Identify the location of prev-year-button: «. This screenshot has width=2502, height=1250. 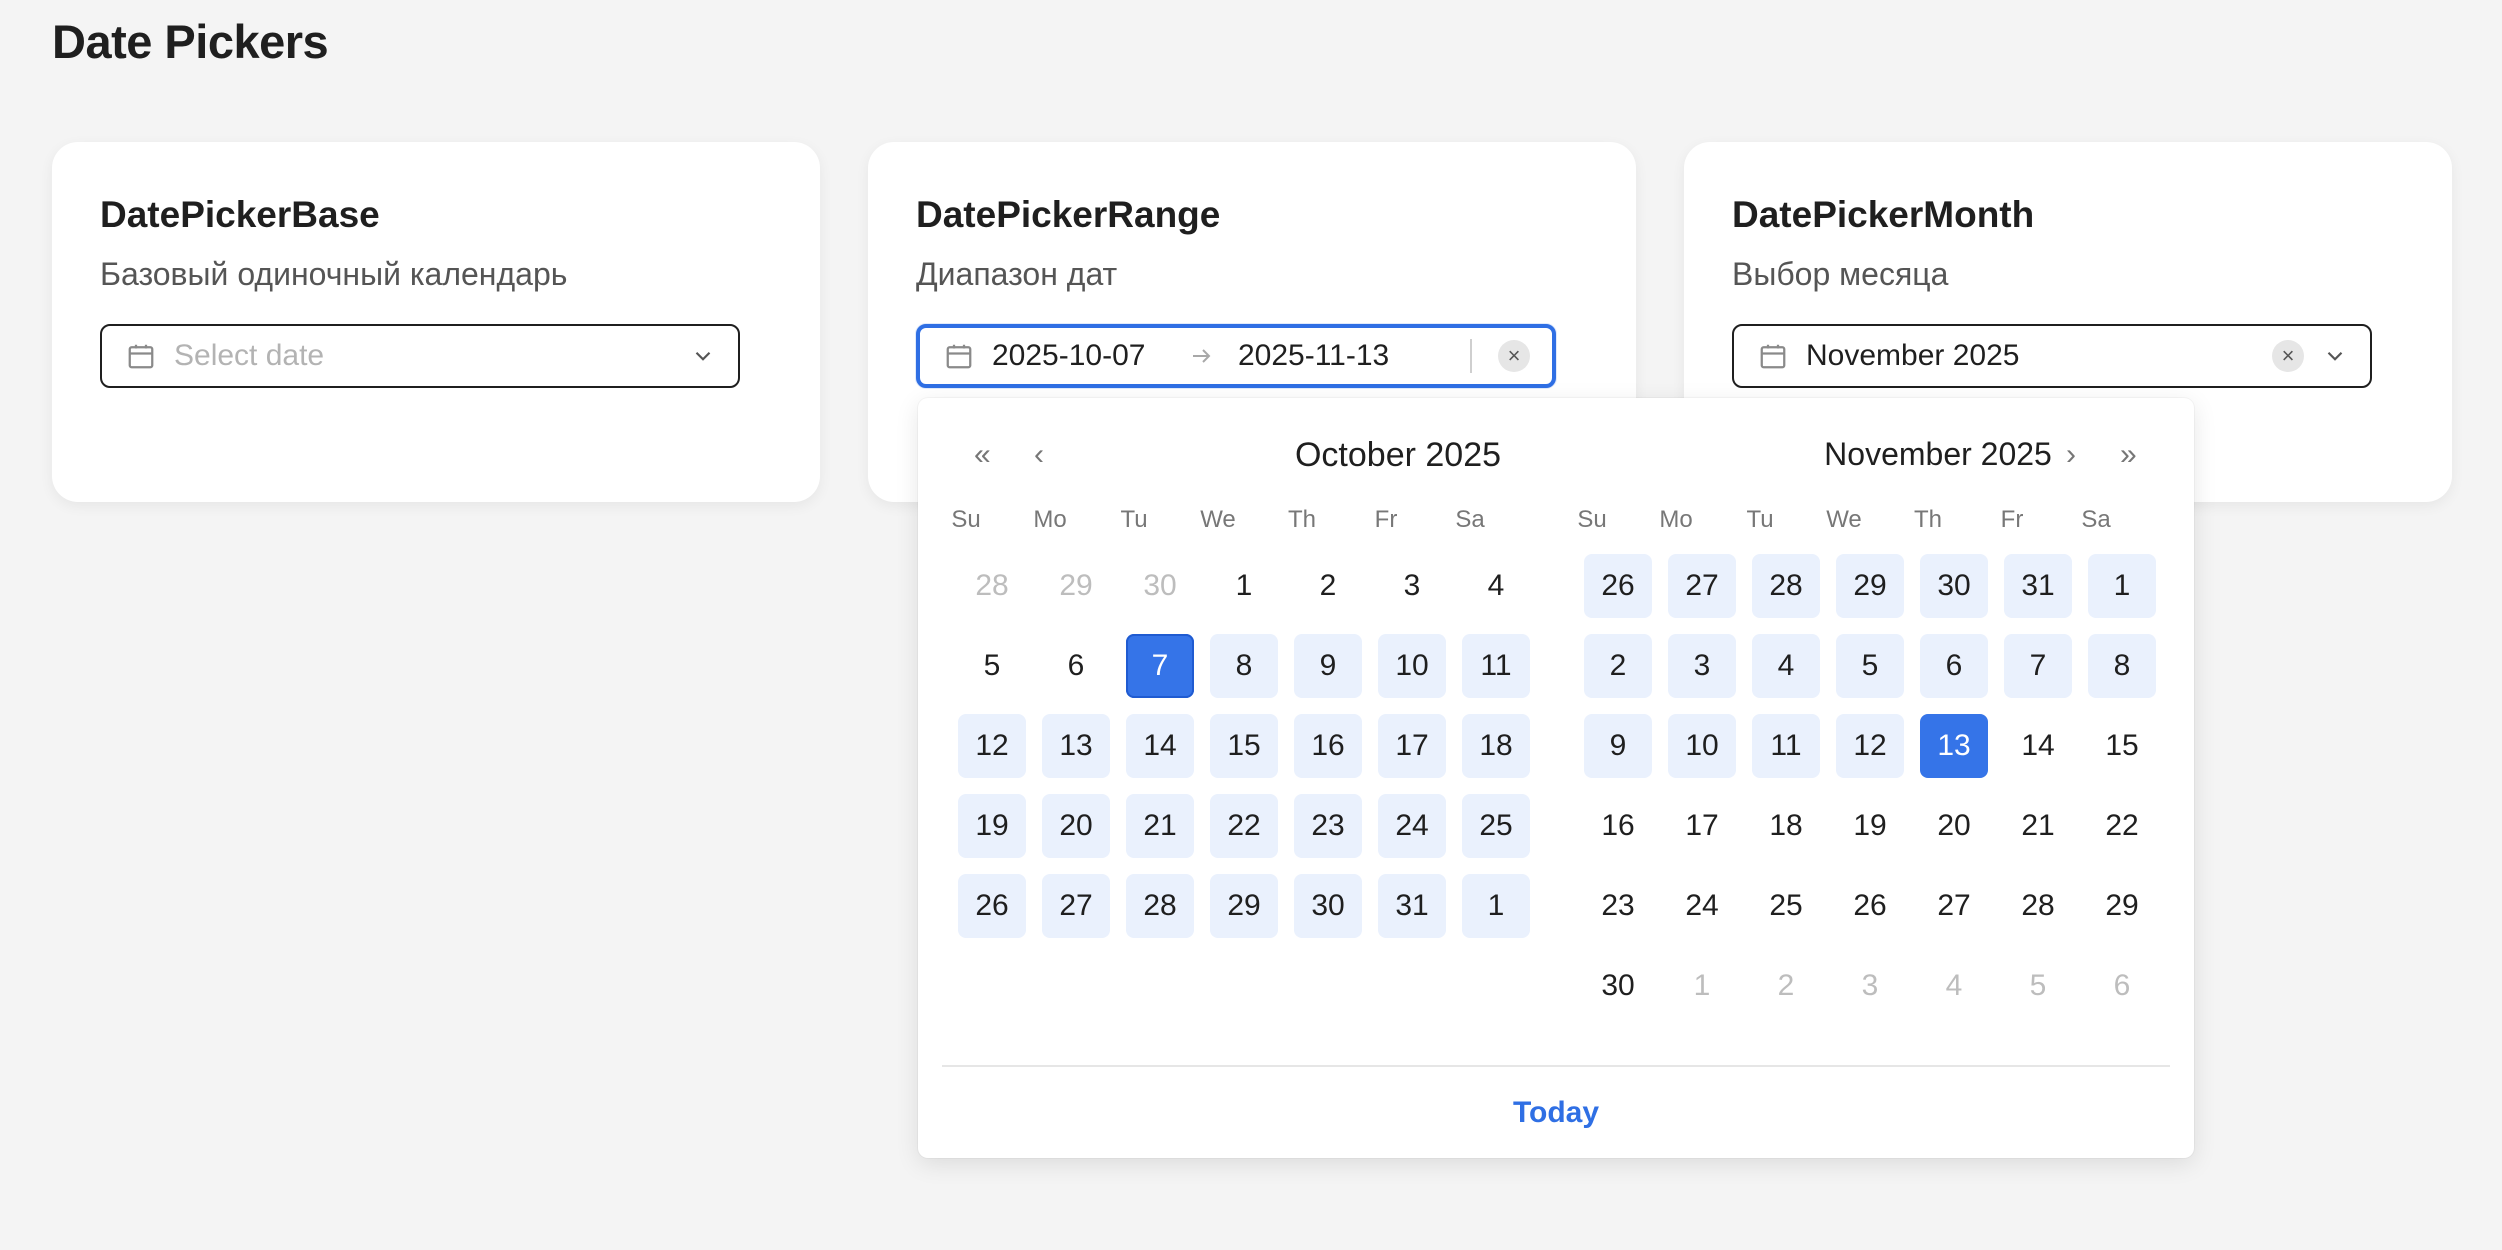
(982, 455).